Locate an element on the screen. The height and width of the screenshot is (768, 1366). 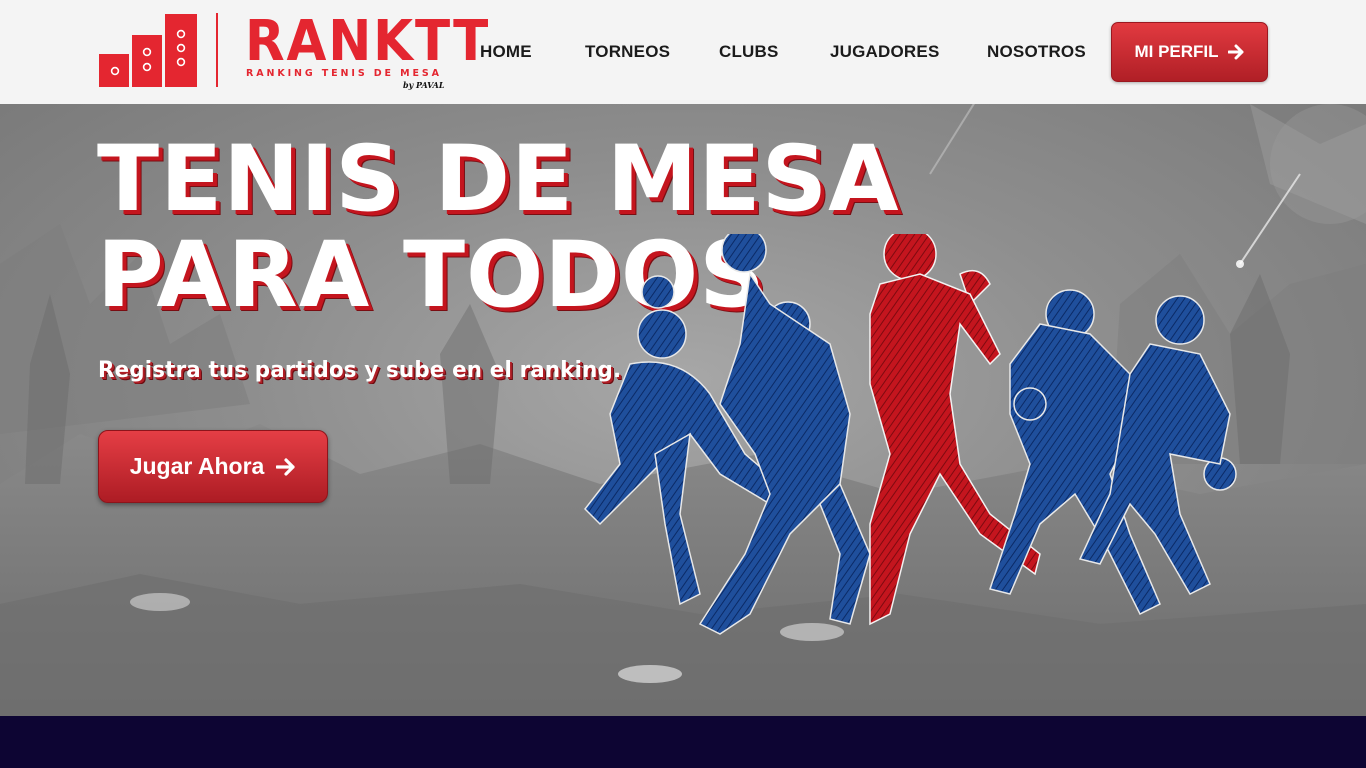
brand-logo: RANKTT RANKING TENIS DE MESA by PAVAL is located at coordinates (293, 52).